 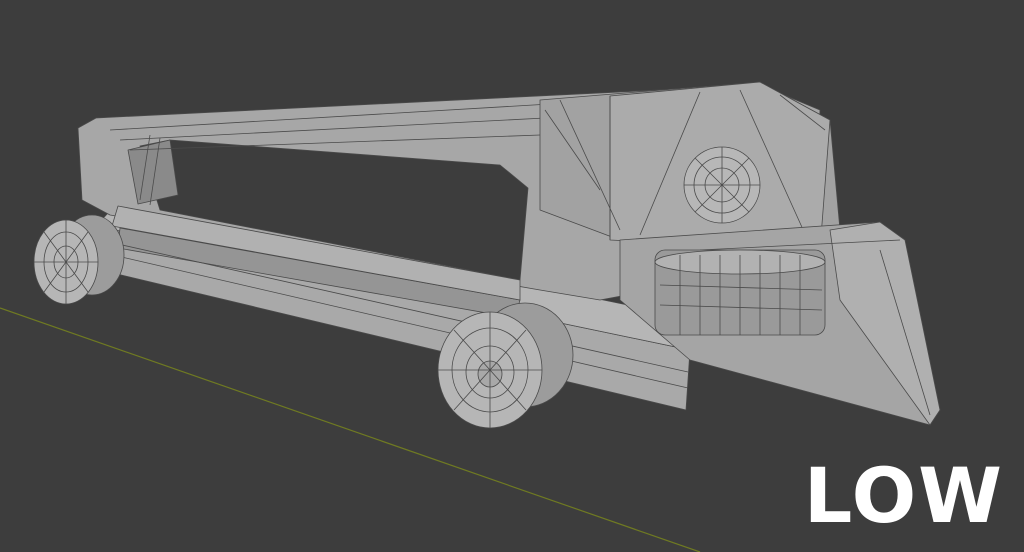 I want to click on detail-level-label: LOW, so click(x=904, y=495).